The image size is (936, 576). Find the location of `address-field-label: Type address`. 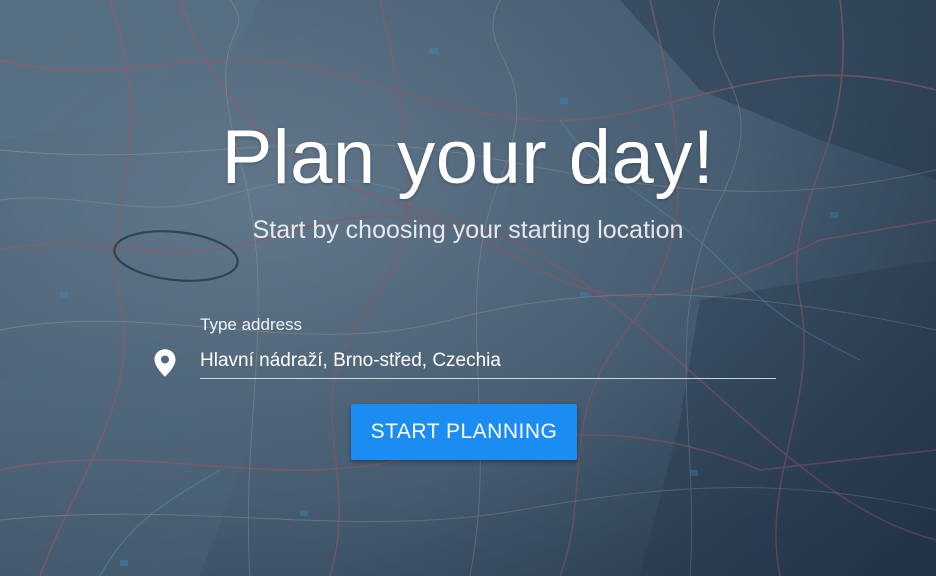

address-field-label: Type address is located at coordinates (251, 324).